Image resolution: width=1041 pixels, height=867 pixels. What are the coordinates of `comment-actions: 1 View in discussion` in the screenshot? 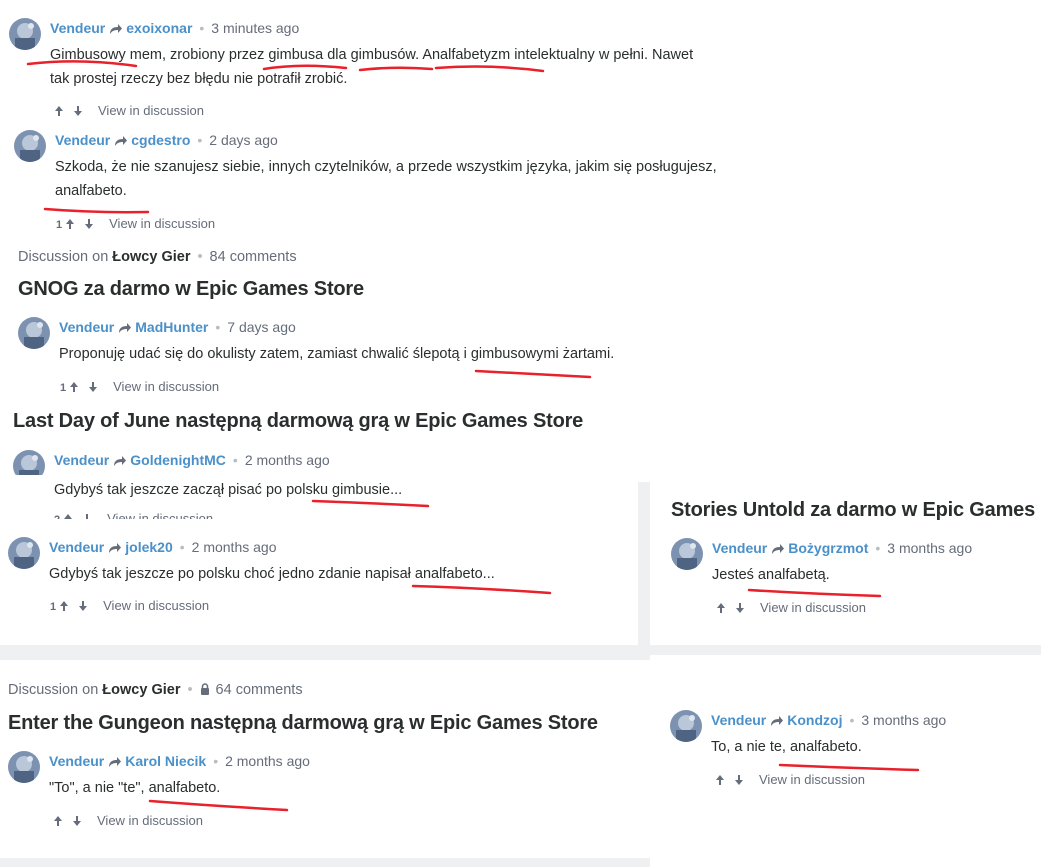 It's located at (129, 606).